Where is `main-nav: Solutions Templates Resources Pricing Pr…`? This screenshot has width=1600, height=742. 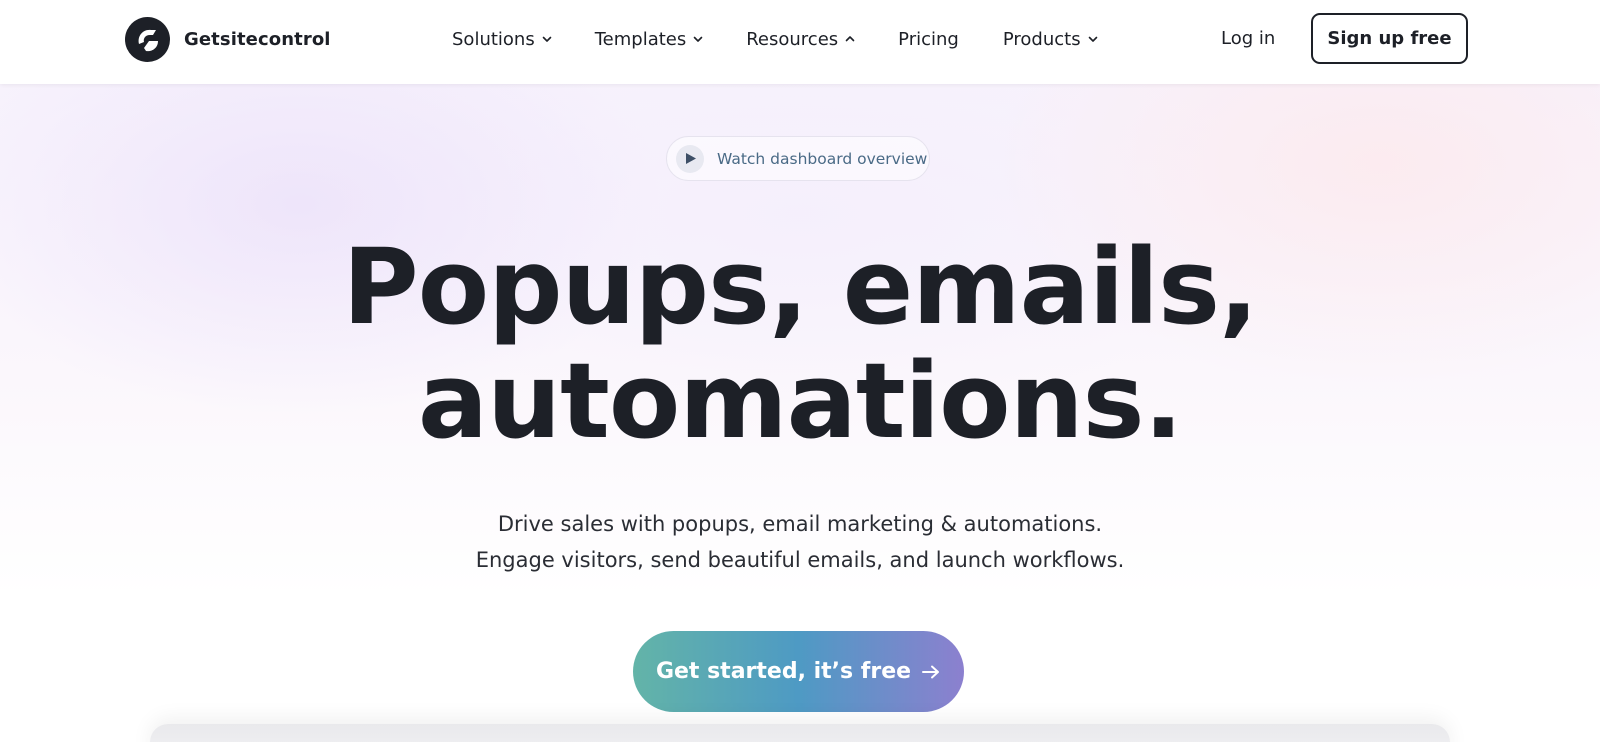 main-nav: Solutions Templates Resources Pricing Pr… is located at coordinates (775, 39).